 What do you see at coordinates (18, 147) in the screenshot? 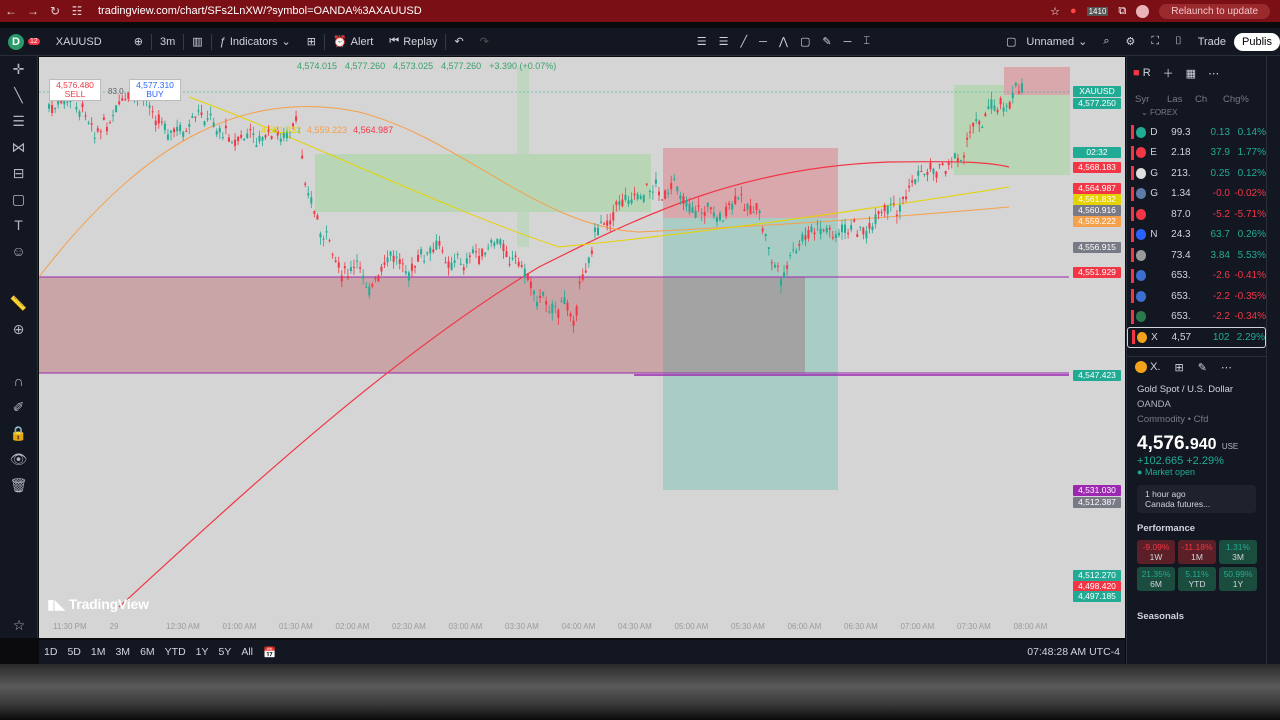
I see `pattern-tool-icon: ⋈` at bounding box center [18, 147].